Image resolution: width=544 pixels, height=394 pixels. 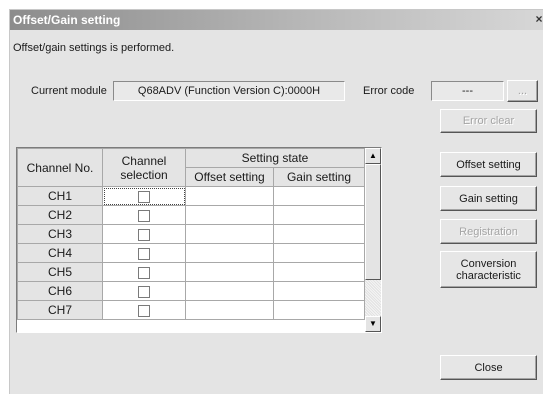 I want to click on gain-setting-button: Gain setting, so click(x=488, y=198).